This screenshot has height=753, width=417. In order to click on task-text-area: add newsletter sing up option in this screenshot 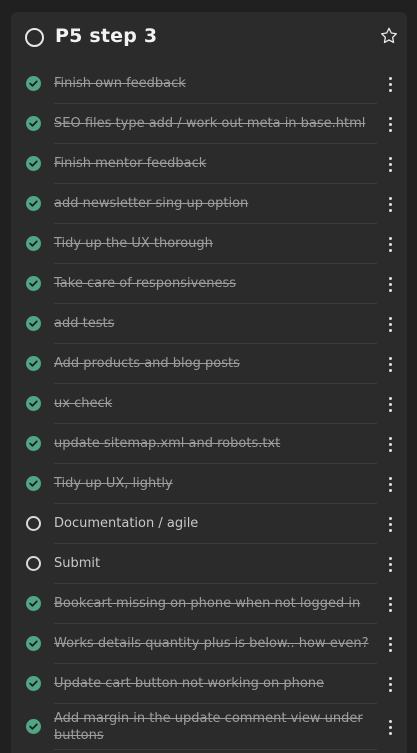, I will do `click(215, 204)`.